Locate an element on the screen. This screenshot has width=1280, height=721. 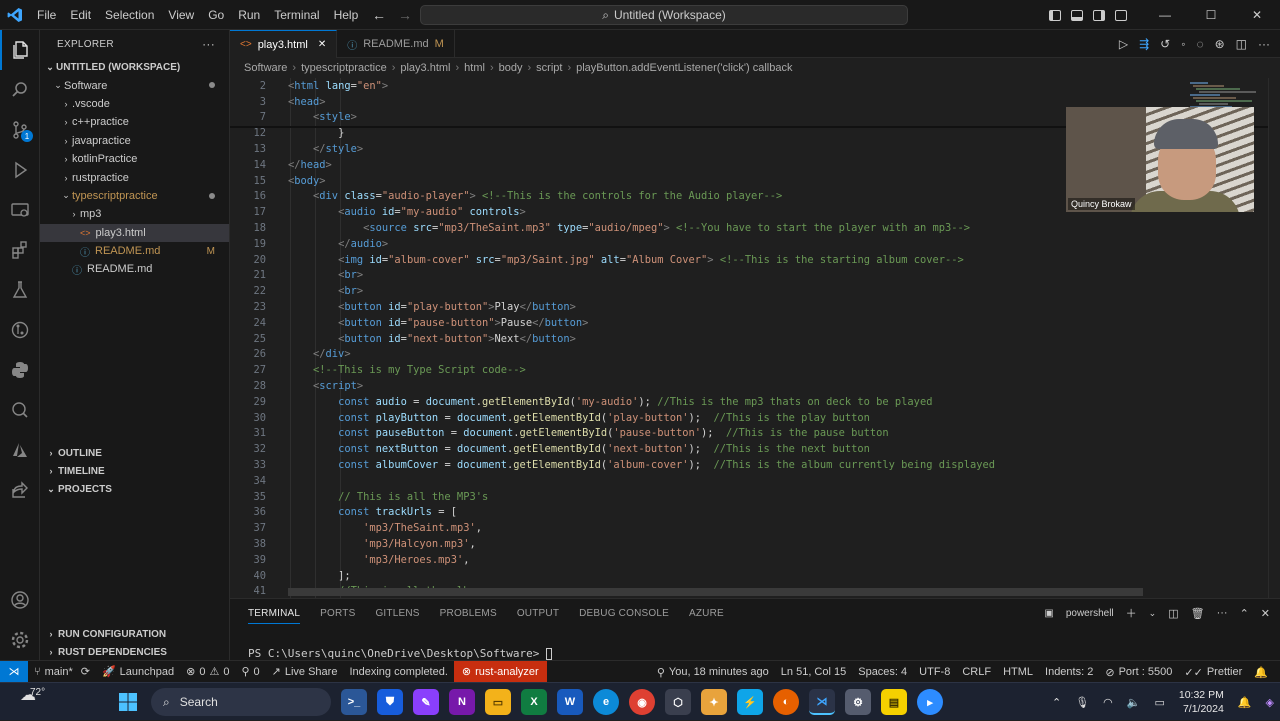
code-line: 27 <!--This is my Type Script code--> is located at coordinates (750, 370).